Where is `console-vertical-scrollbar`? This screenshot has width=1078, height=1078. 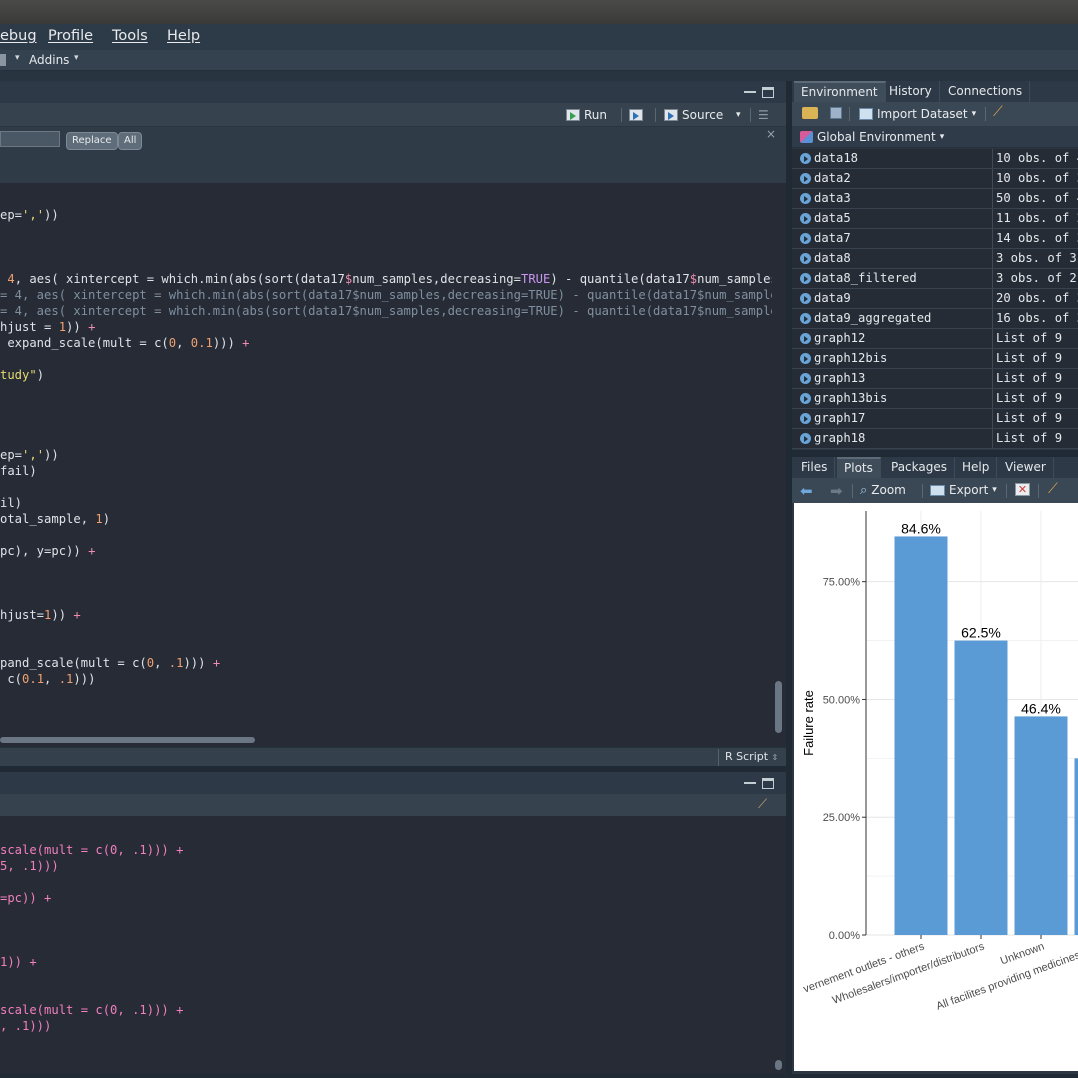
console-vertical-scrollbar is located at coordinates (779, 945).